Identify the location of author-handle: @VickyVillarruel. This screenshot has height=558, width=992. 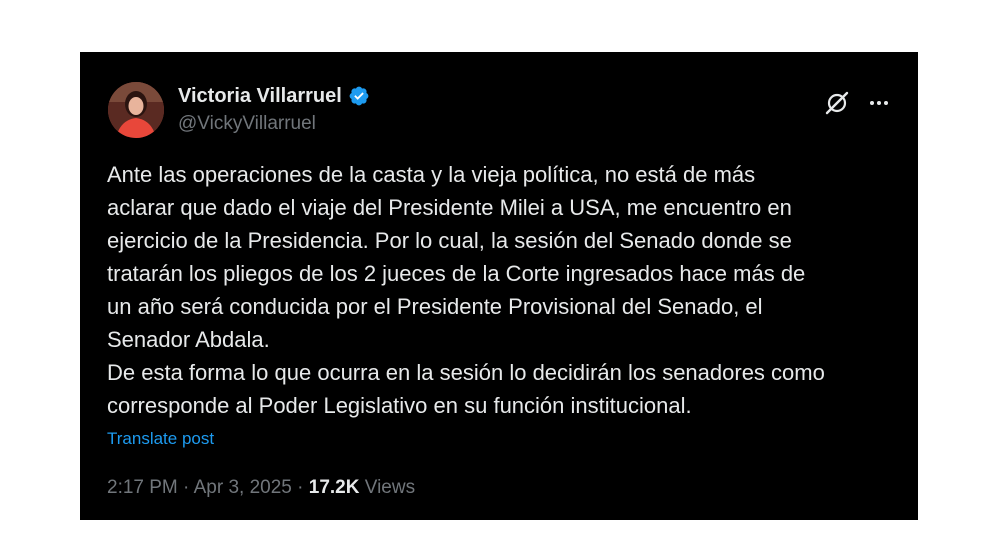
(247, 124).